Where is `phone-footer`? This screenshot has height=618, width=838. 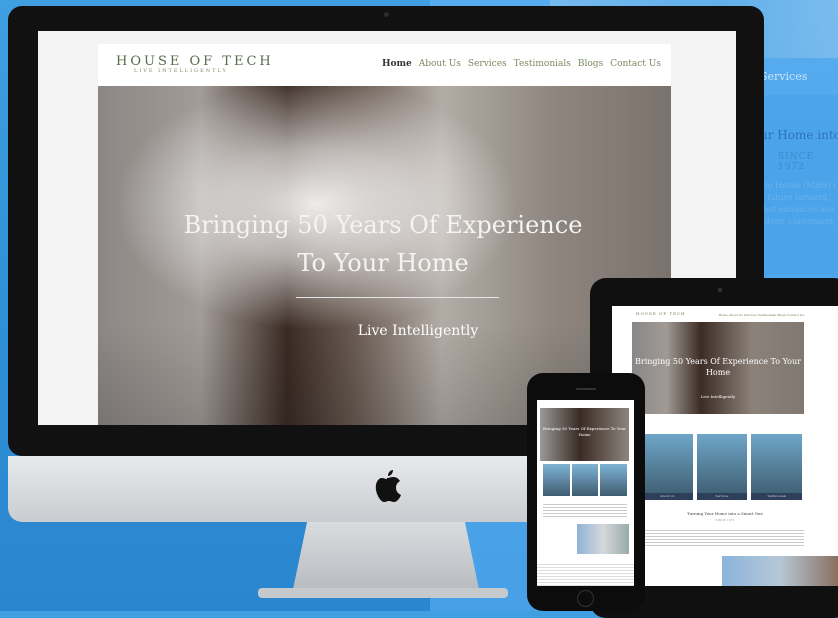
phone-footer is located at coordinates (585, 575).